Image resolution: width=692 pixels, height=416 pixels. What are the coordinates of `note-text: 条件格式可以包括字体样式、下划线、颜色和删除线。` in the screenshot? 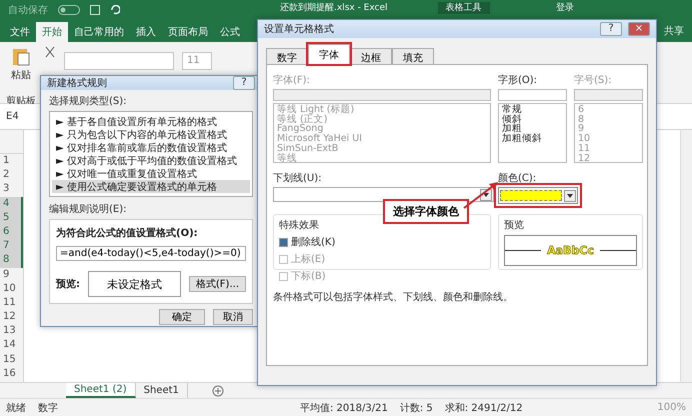 It's located at (393, 297).